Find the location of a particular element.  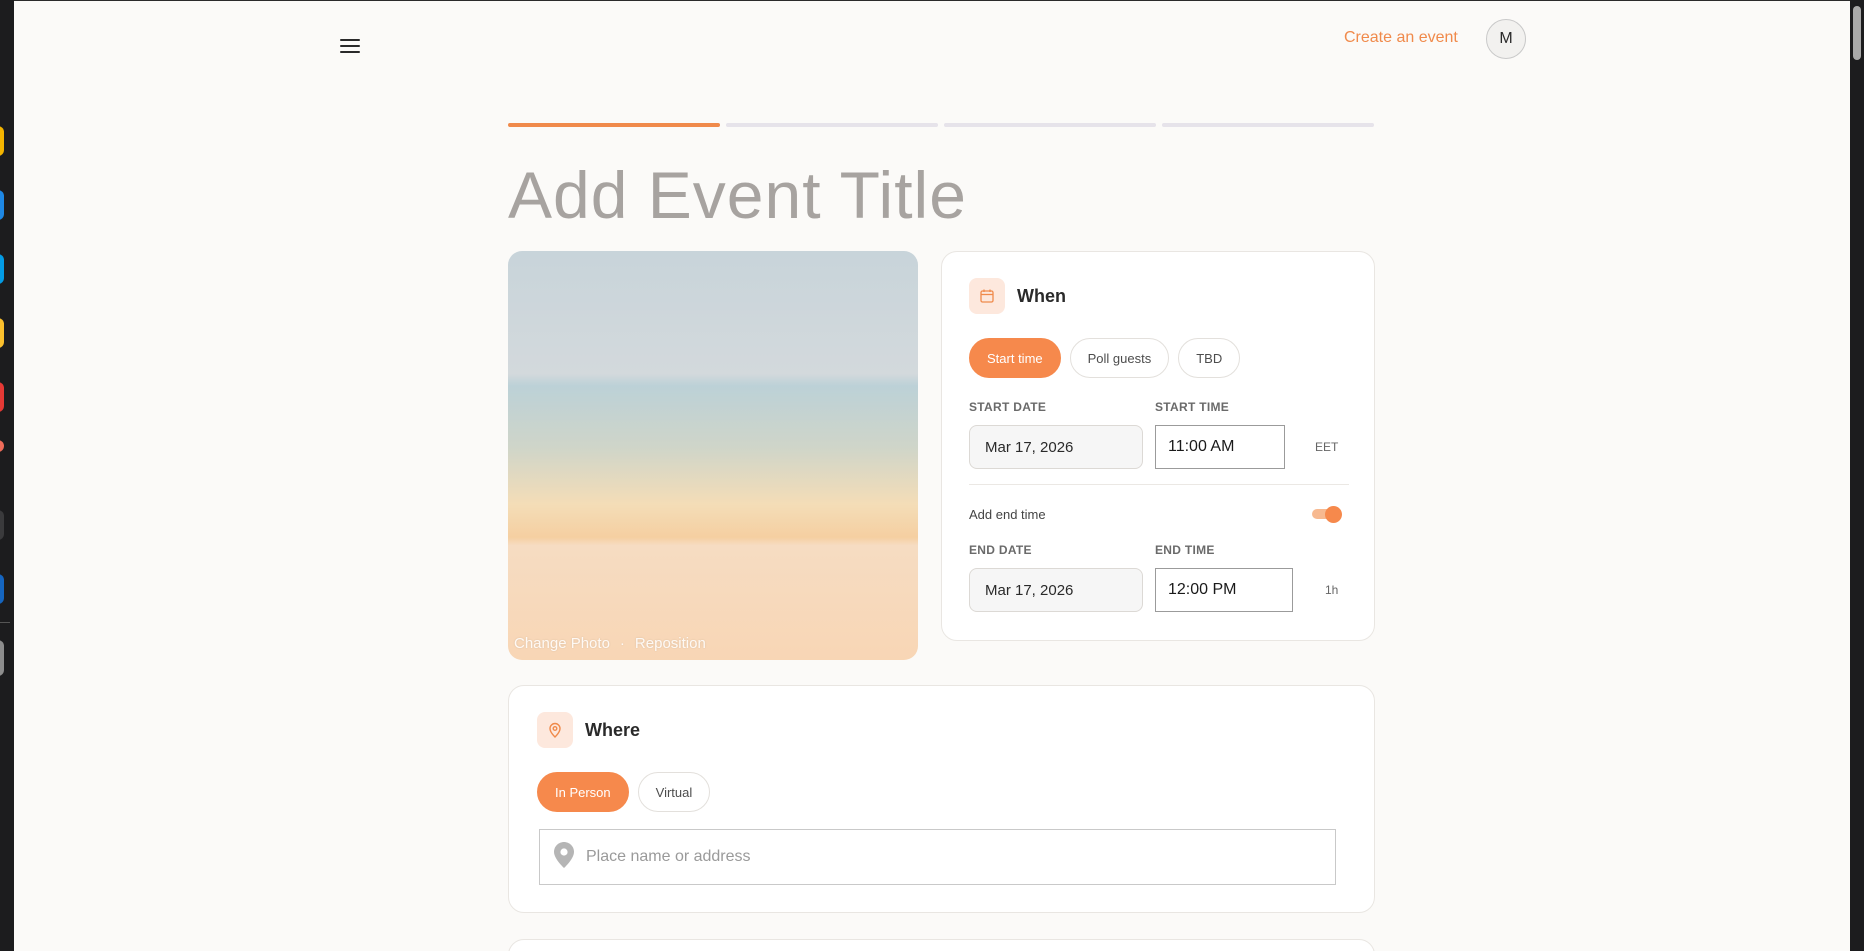

end-date-field: Mar 17, 2026 is located at coordinates (1056, 590).